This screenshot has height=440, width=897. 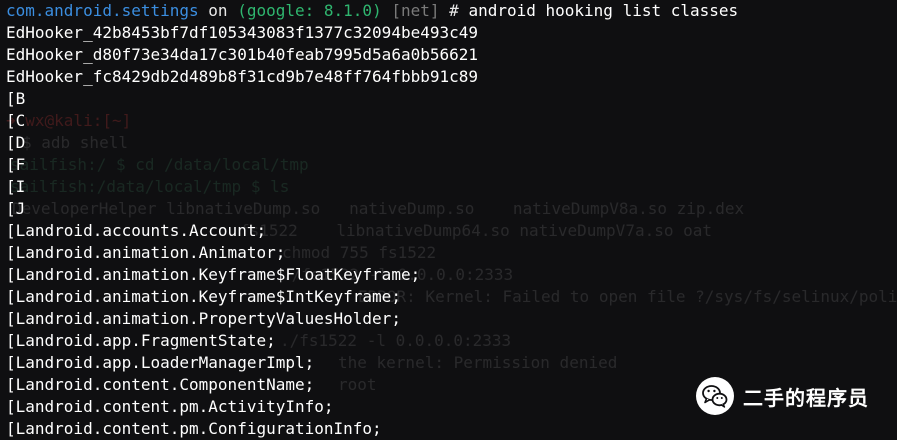 What do you see at coordinates (194, 428) in the screenshot?
I see `output-line: [Landroid.content.pm.ConfigurationInfo;` at bounding box center [194, 428].